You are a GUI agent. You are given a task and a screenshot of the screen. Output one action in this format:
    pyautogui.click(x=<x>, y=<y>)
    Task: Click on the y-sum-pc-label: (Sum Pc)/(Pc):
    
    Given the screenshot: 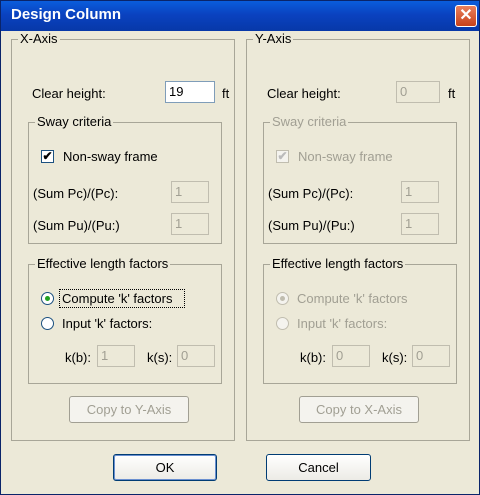 What is the action you would take?
    pyautogui.click(x=311, y=193)
    